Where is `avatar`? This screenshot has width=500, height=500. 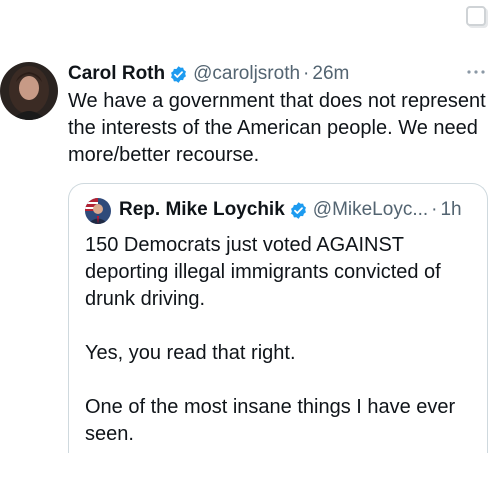
avatar is located at coordinates (29, 91).